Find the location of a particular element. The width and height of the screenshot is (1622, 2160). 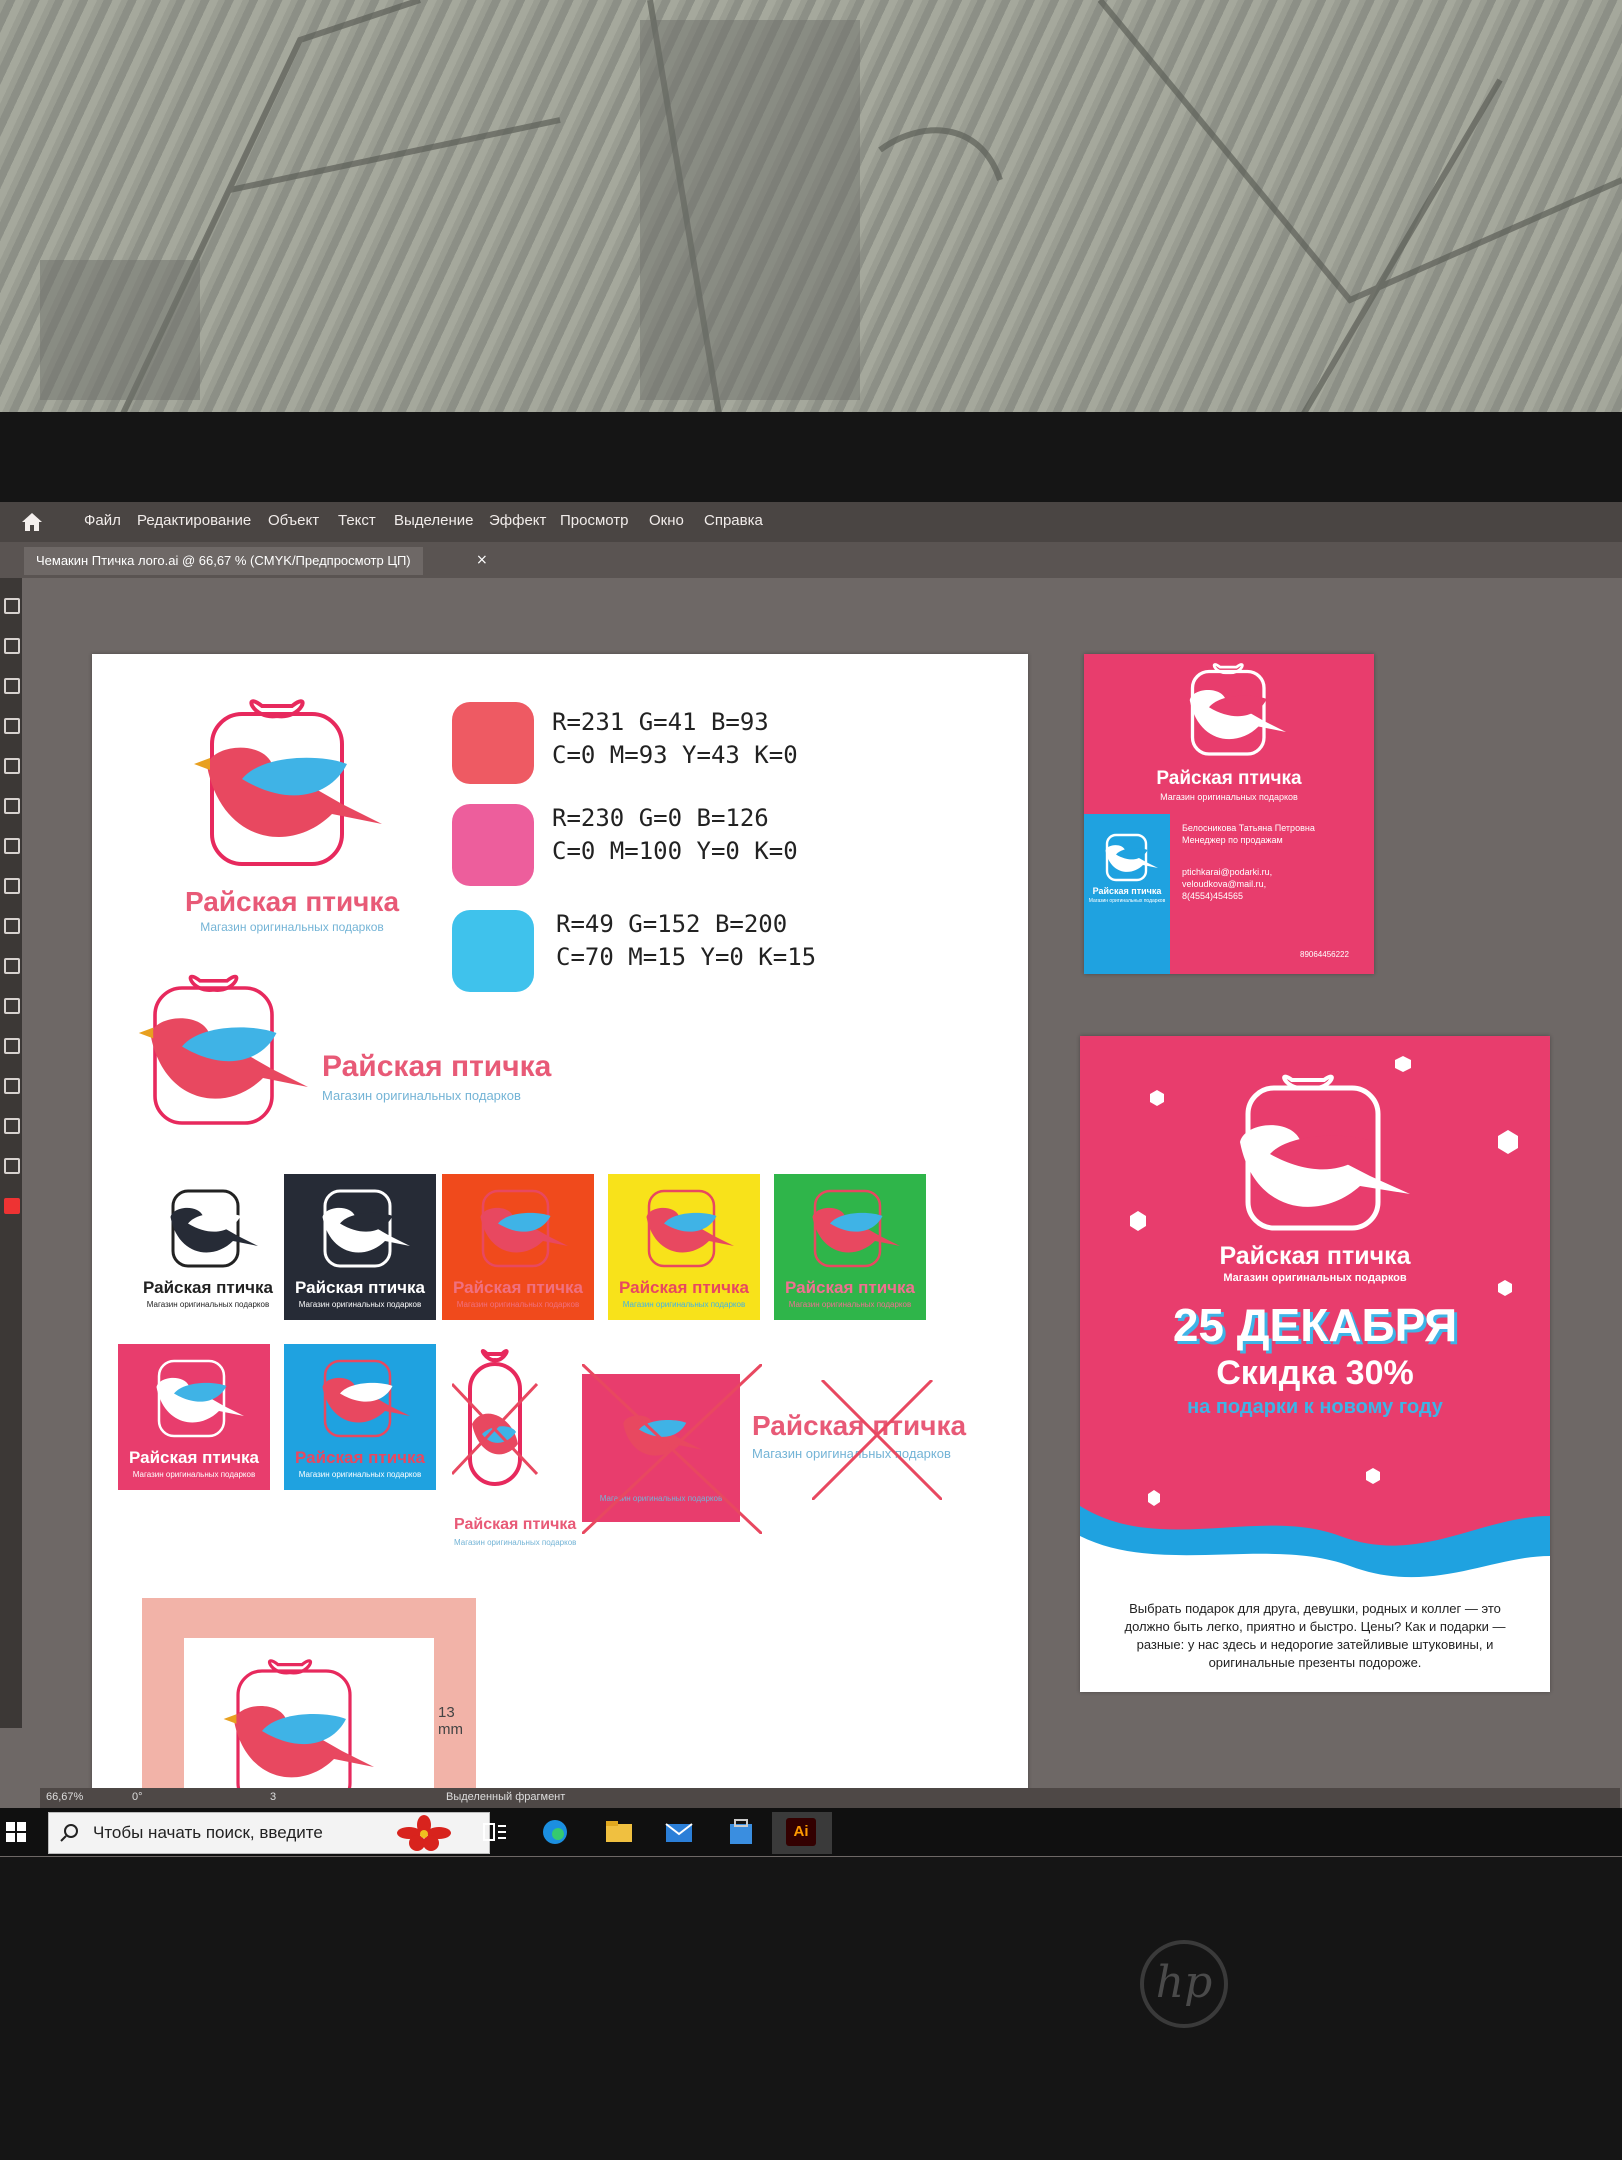

card-front-tagline: Магазин оригинальных подарков is located at coordinates (1229, 797).